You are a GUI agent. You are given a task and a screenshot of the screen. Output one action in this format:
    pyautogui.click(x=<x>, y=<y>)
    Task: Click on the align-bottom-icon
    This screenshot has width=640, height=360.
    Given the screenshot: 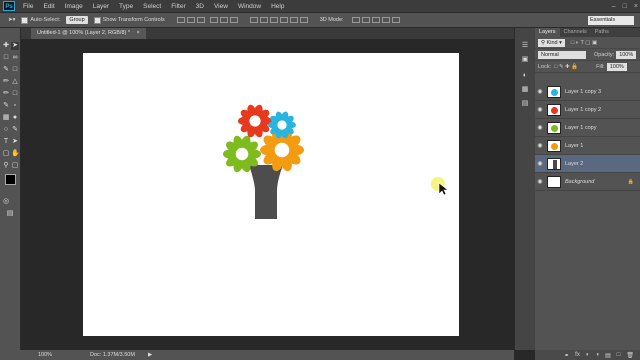 What is the action you would take?
    pyautogui.click(x=200, y=20)
    